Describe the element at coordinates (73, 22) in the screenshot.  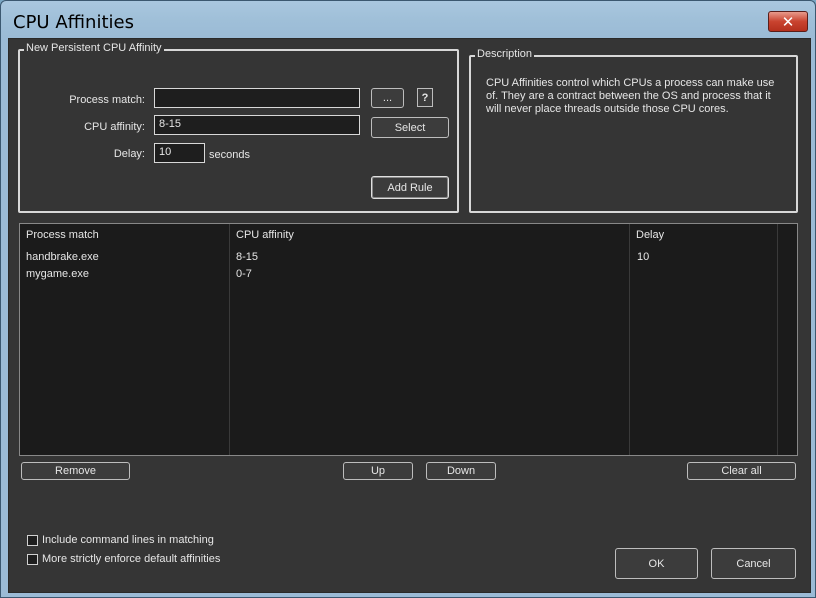
I see `window-title: CPU Affinities` at that location.